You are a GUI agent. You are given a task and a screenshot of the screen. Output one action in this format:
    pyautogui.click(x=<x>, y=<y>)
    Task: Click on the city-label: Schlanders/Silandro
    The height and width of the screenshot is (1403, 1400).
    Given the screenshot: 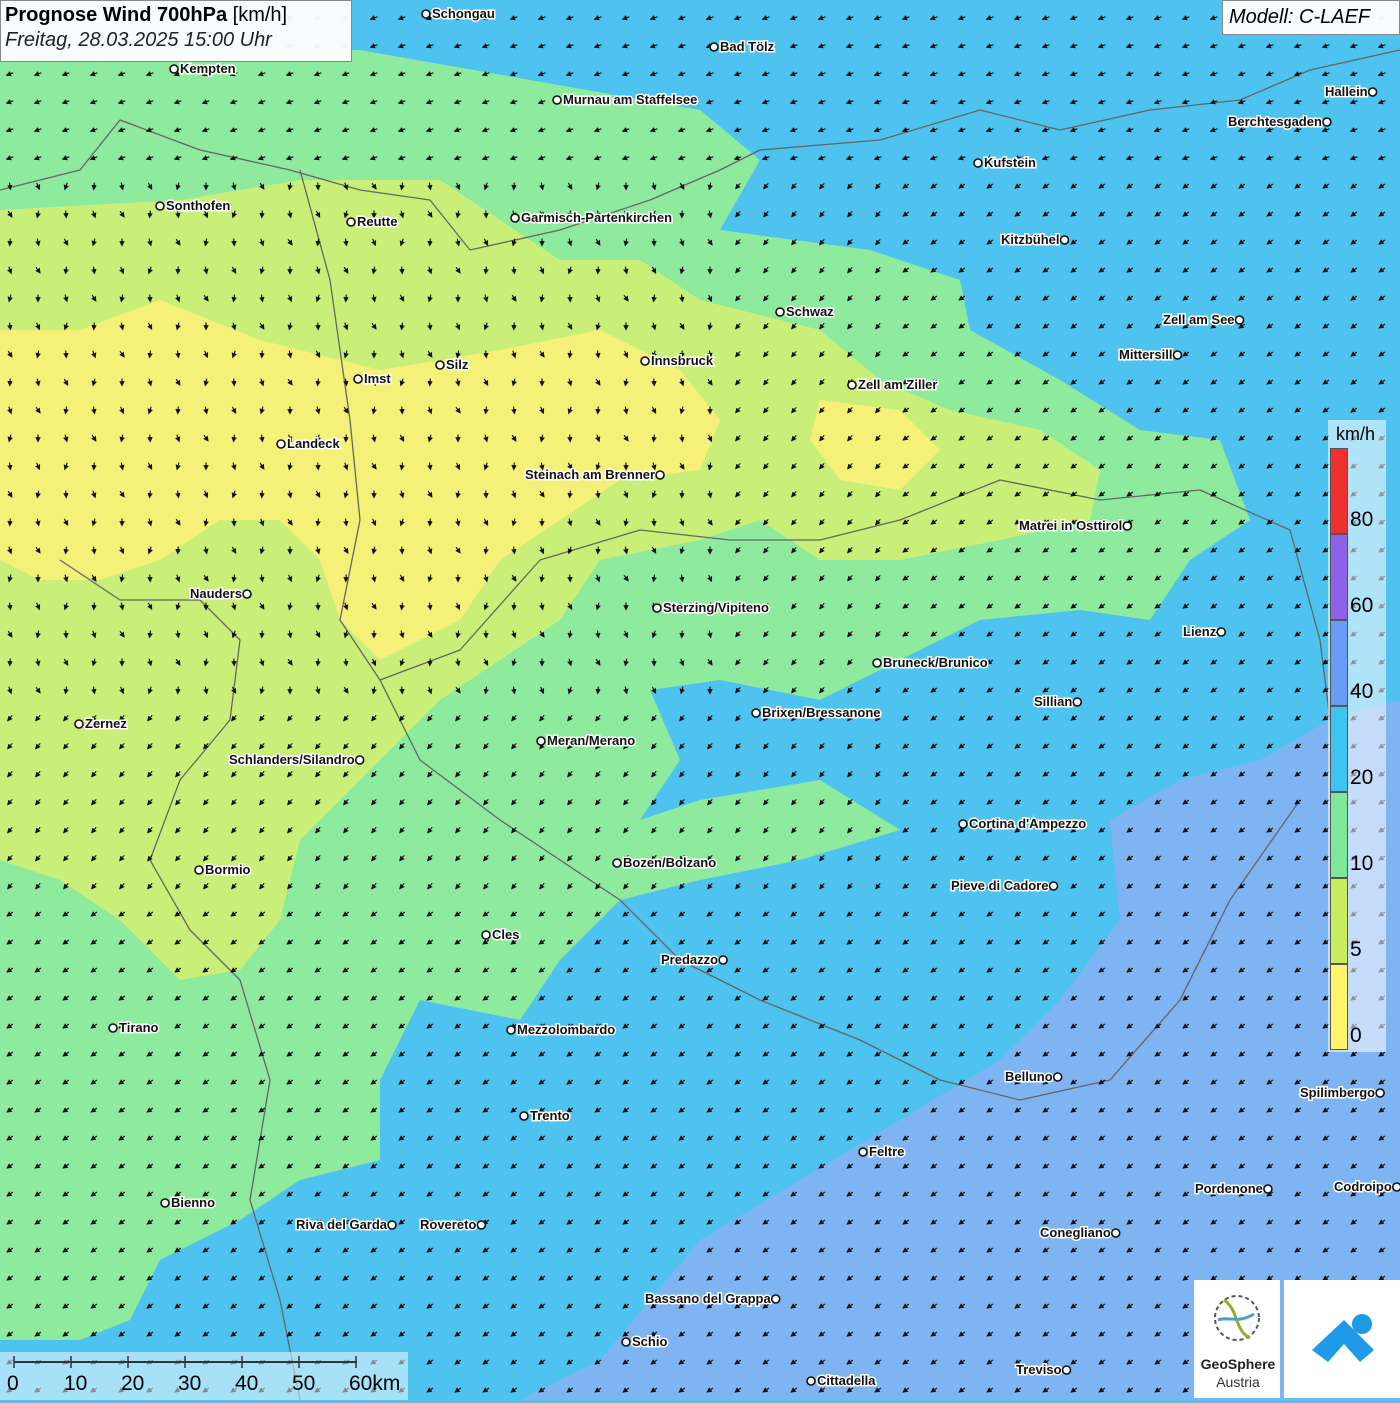 What is the action you would take?
    pyautogui.click(x=292, y=759)
    